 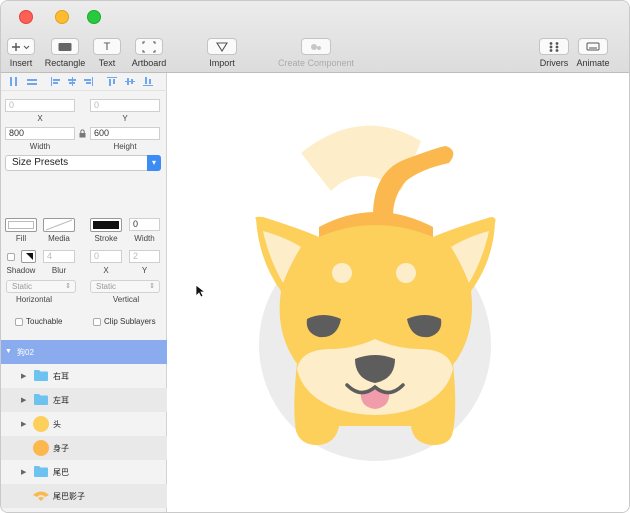 What do you see at coordinates (84, 496) in the screenshot?
I see `layer-row: 尾巴影子` at bounding box center [84, 496].